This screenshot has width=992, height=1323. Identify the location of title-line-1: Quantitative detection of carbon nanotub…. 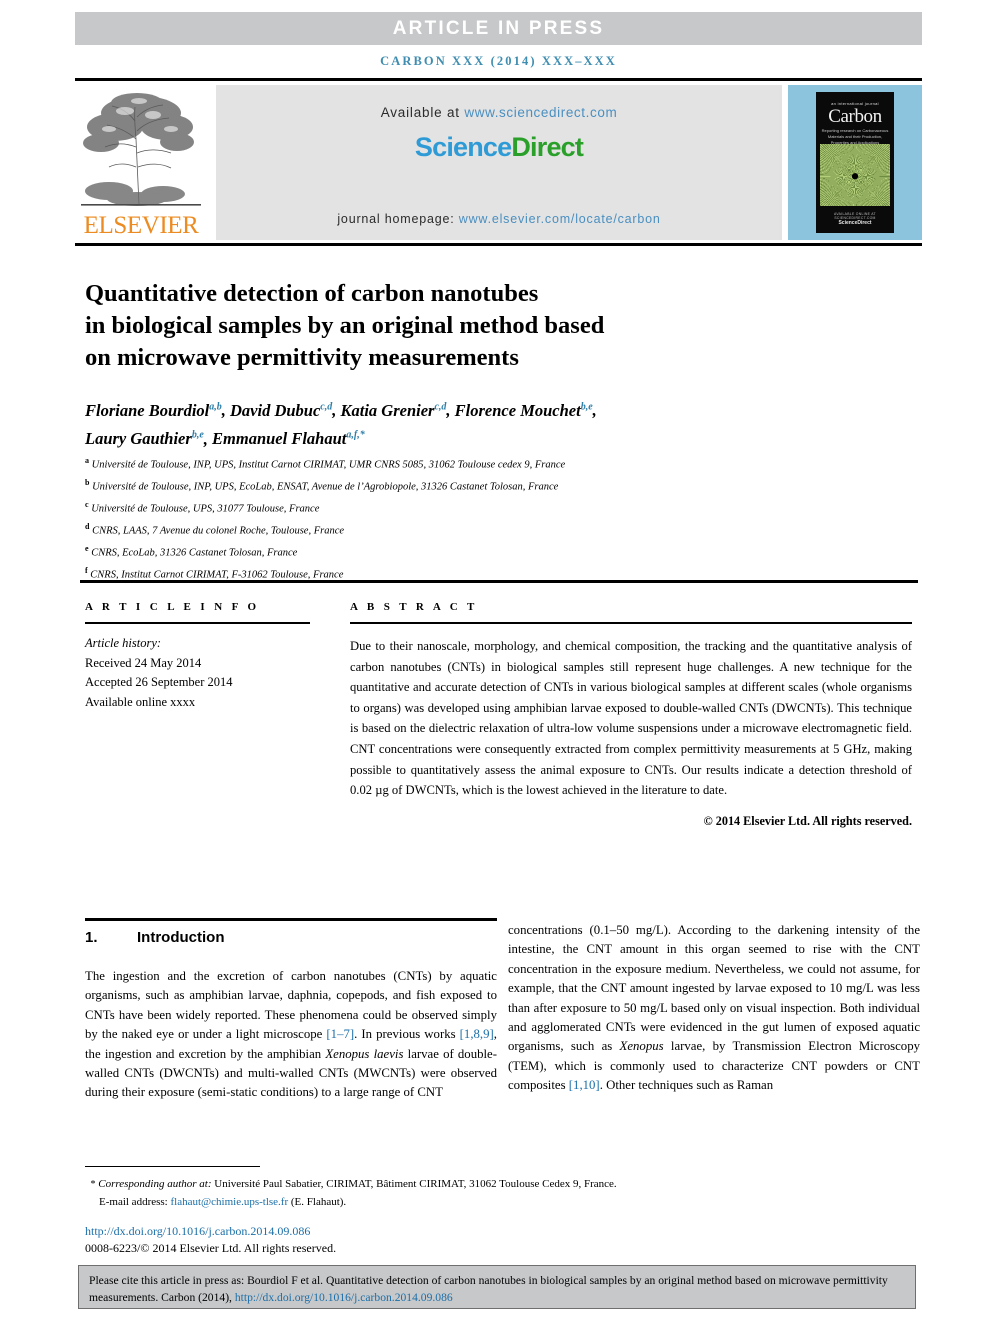
(312, 294).